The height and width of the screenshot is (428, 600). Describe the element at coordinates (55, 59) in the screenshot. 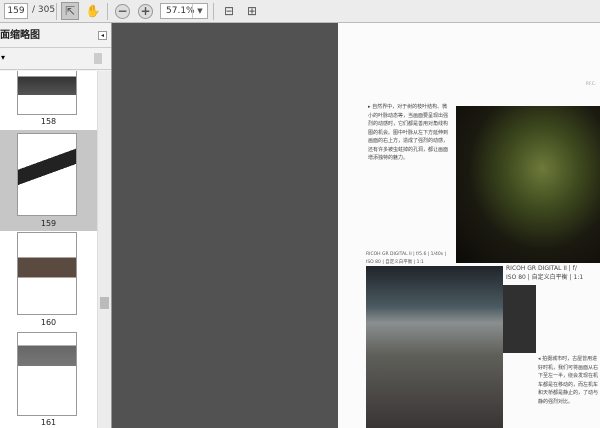

I see `panel-options: ▾` at that location.